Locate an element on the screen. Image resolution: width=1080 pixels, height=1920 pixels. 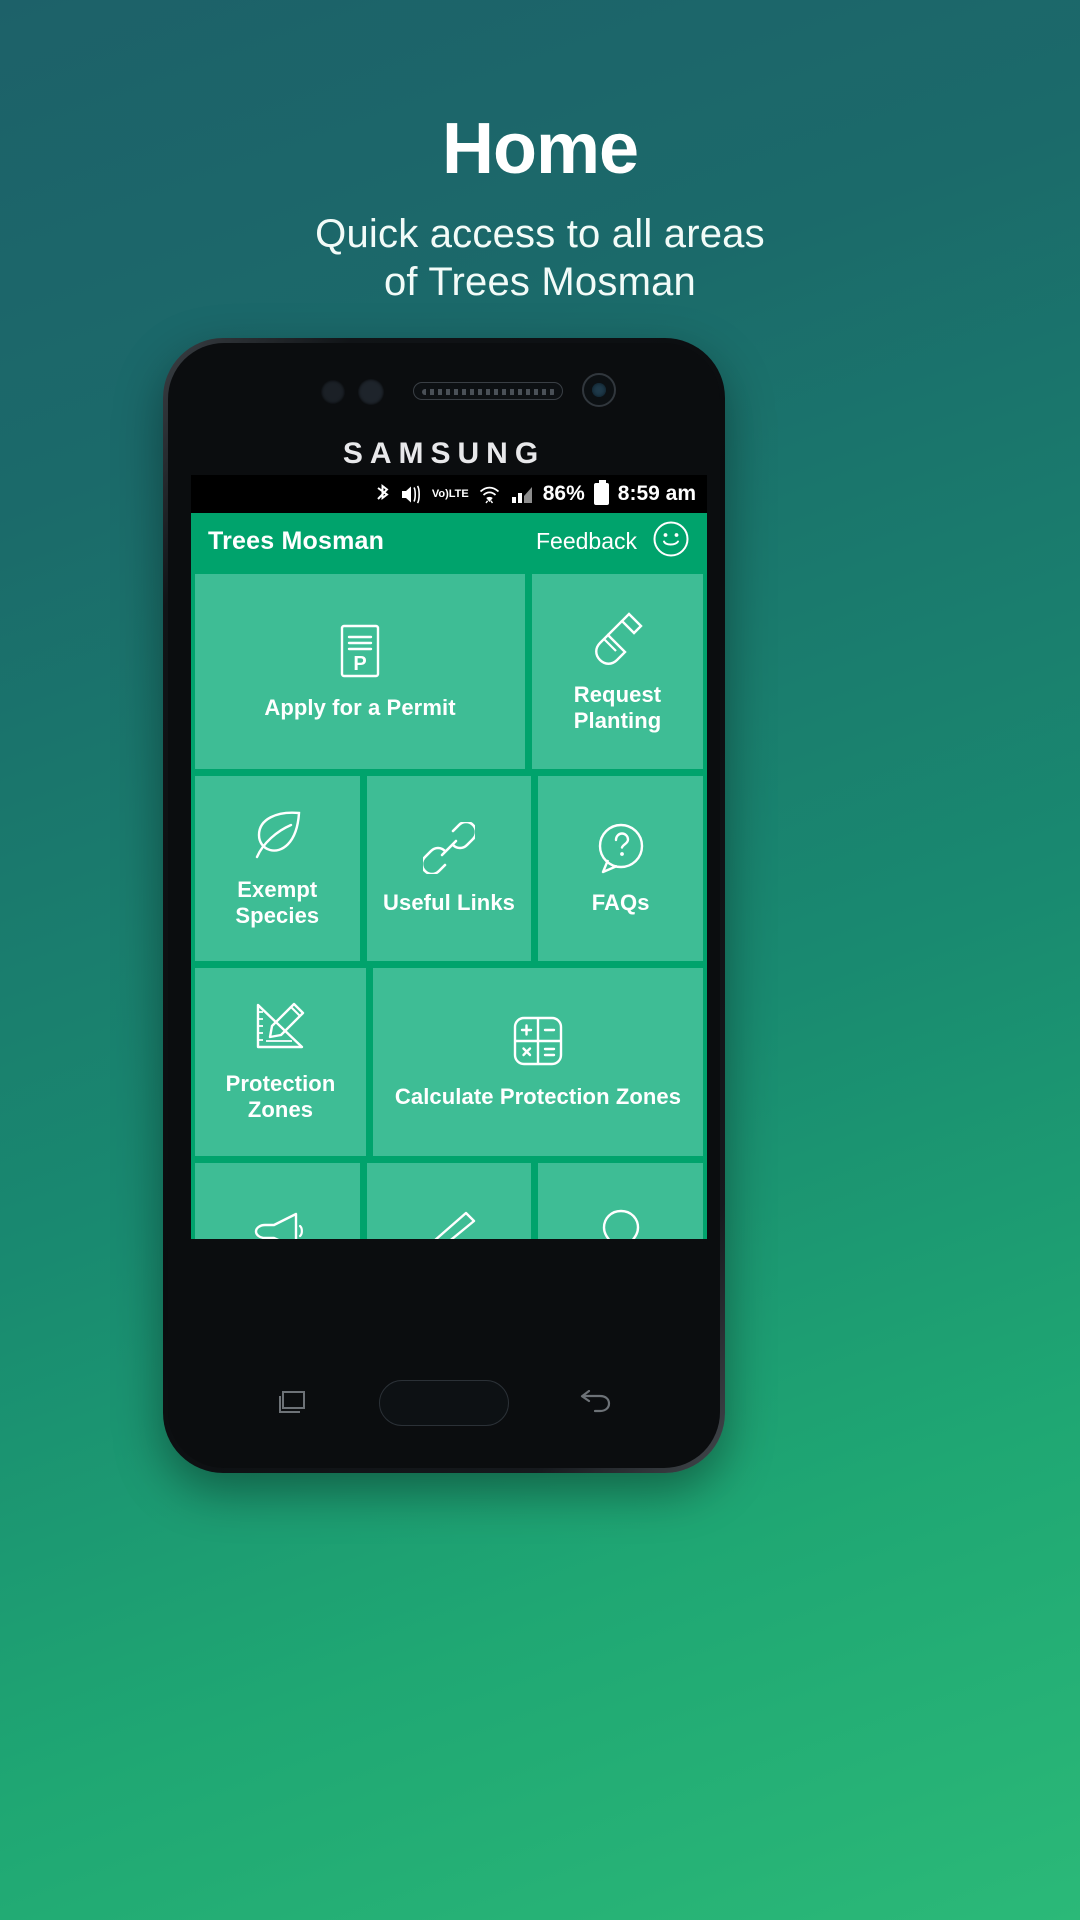
tile-contact: Contact is located at coordinates (449, 1201).